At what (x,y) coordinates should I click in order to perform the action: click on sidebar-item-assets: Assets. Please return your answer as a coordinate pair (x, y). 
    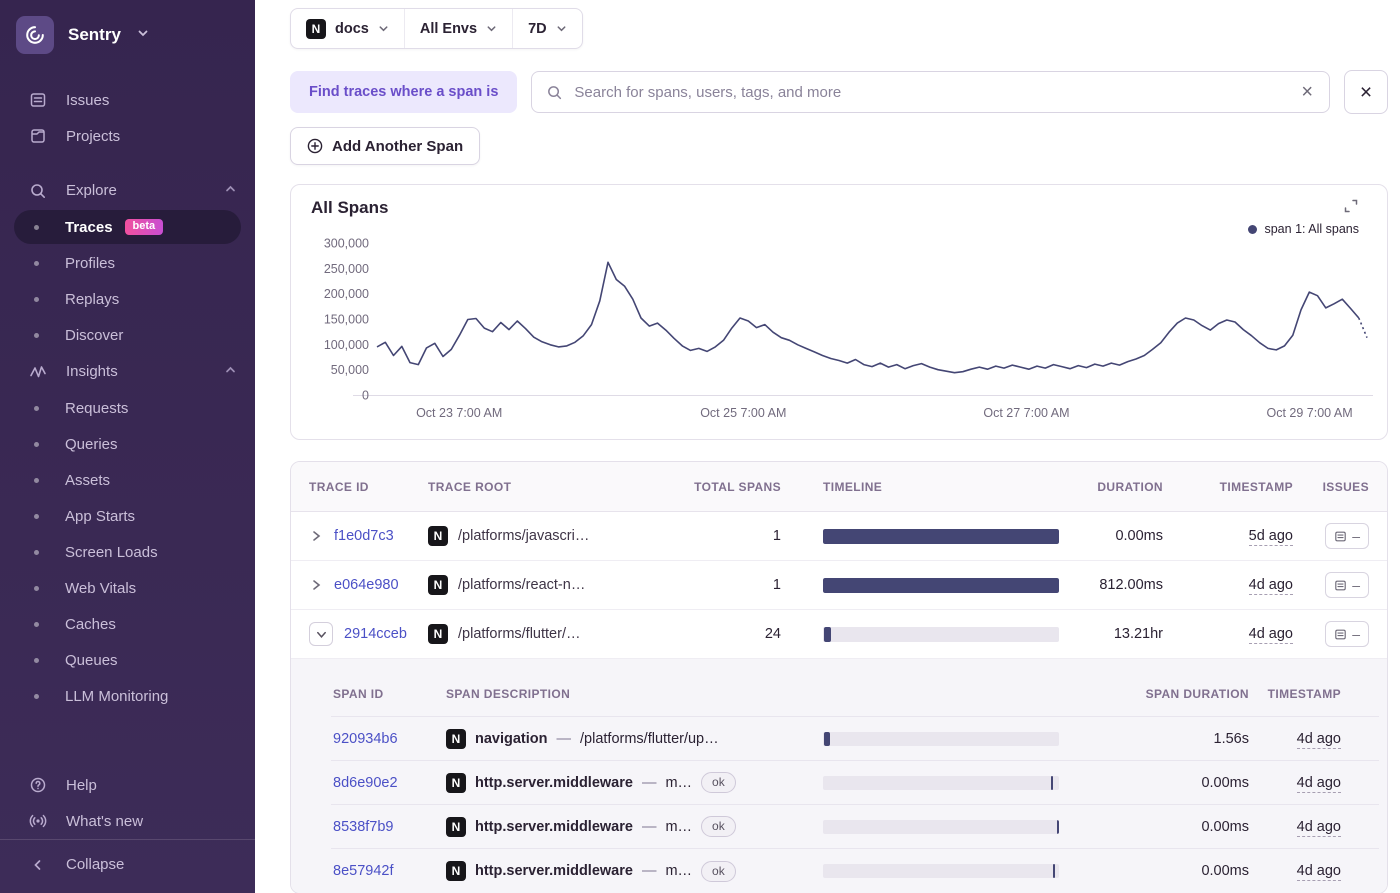
    Looking at the image, I should click on (127, 480).